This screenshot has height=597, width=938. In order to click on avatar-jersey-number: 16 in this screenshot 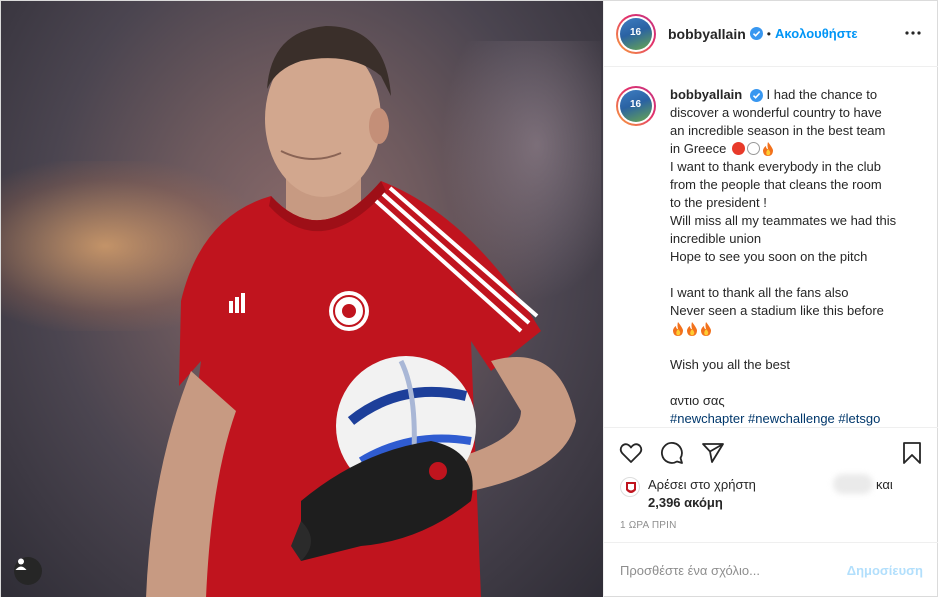, I will do `click(636, 32)`.